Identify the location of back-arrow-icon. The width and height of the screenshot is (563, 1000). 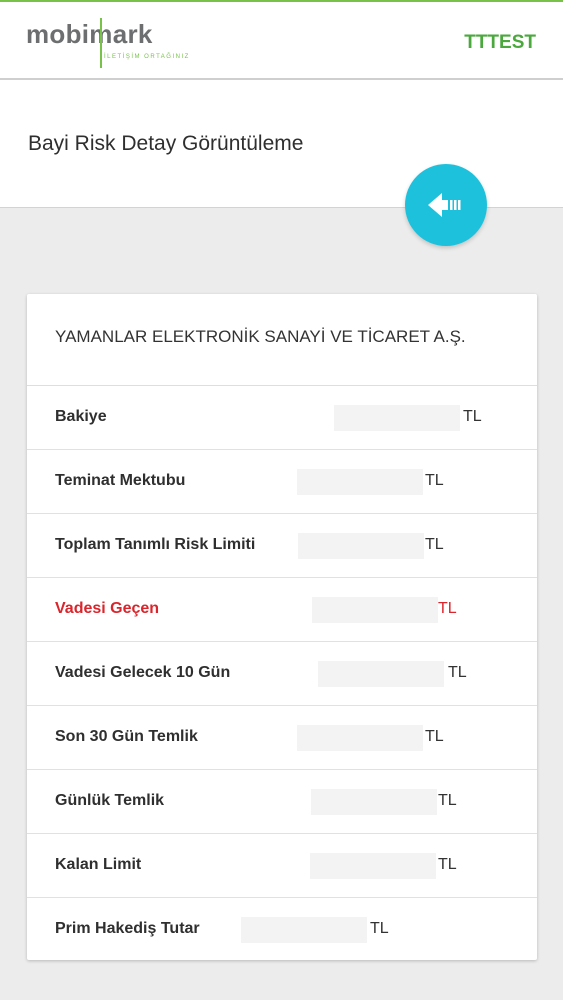
(444, 205).